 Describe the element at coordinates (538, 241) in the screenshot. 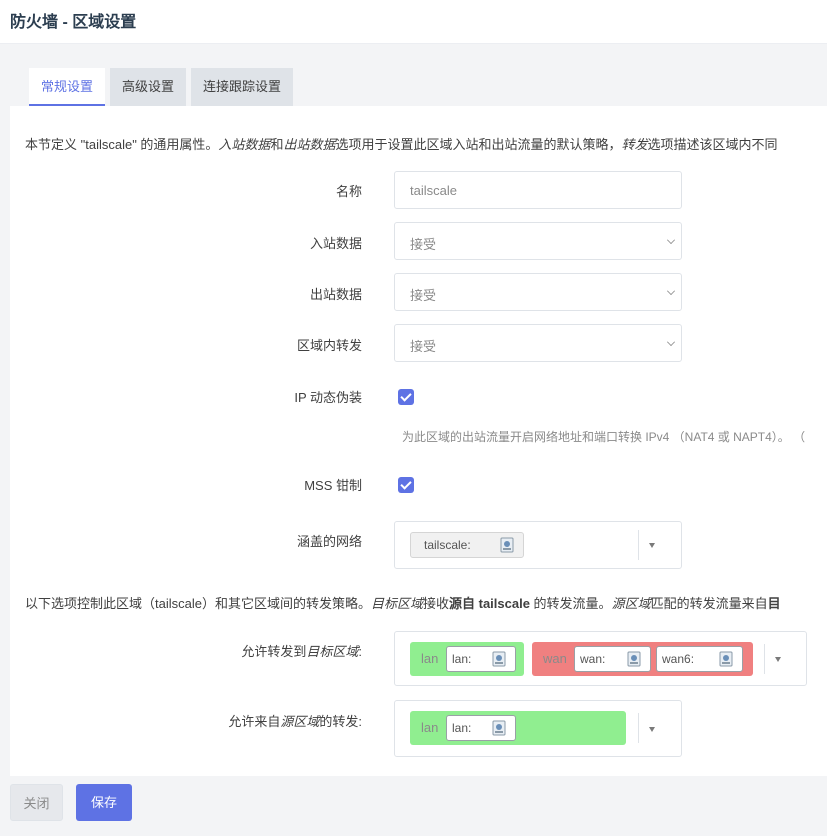

I see `input-policy-select: 接受` at that location.